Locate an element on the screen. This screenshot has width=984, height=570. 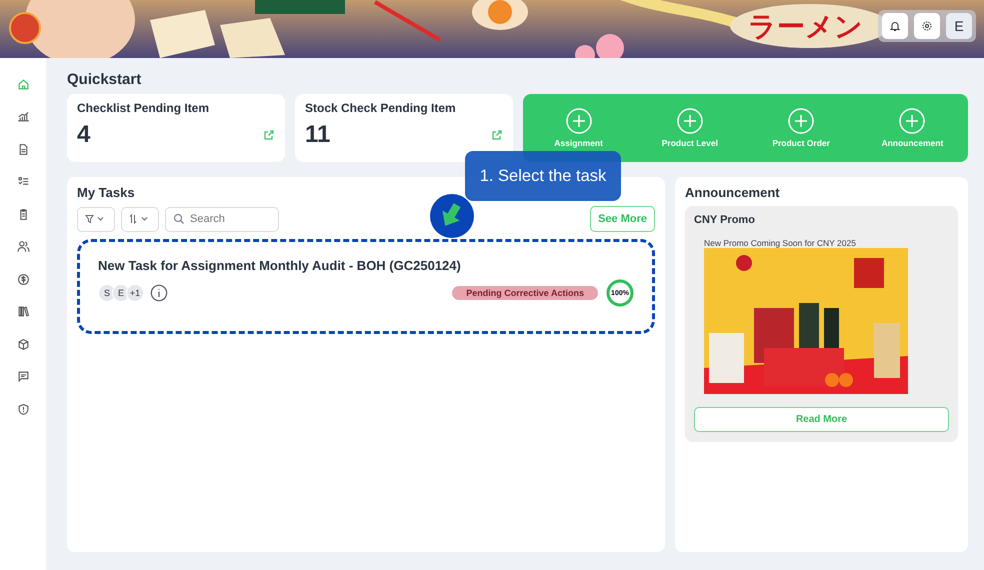
checklist-icon is located at coordinates (23, 181).